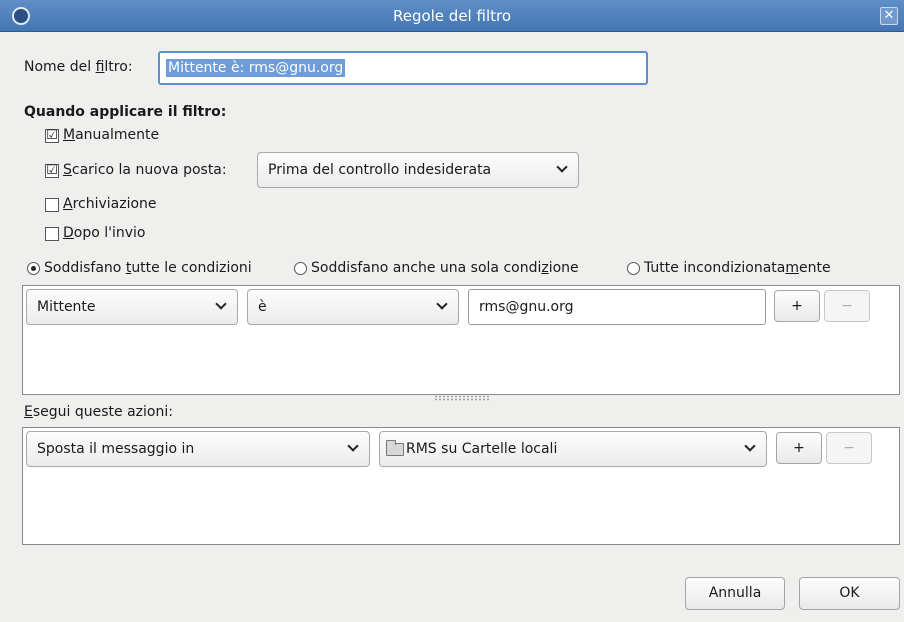 This screenshot has height=622, width=904. Describe the element at coordinates (98, 412) in the screenshot. I see `actions-label: Esegui queste azioni:` at that location.